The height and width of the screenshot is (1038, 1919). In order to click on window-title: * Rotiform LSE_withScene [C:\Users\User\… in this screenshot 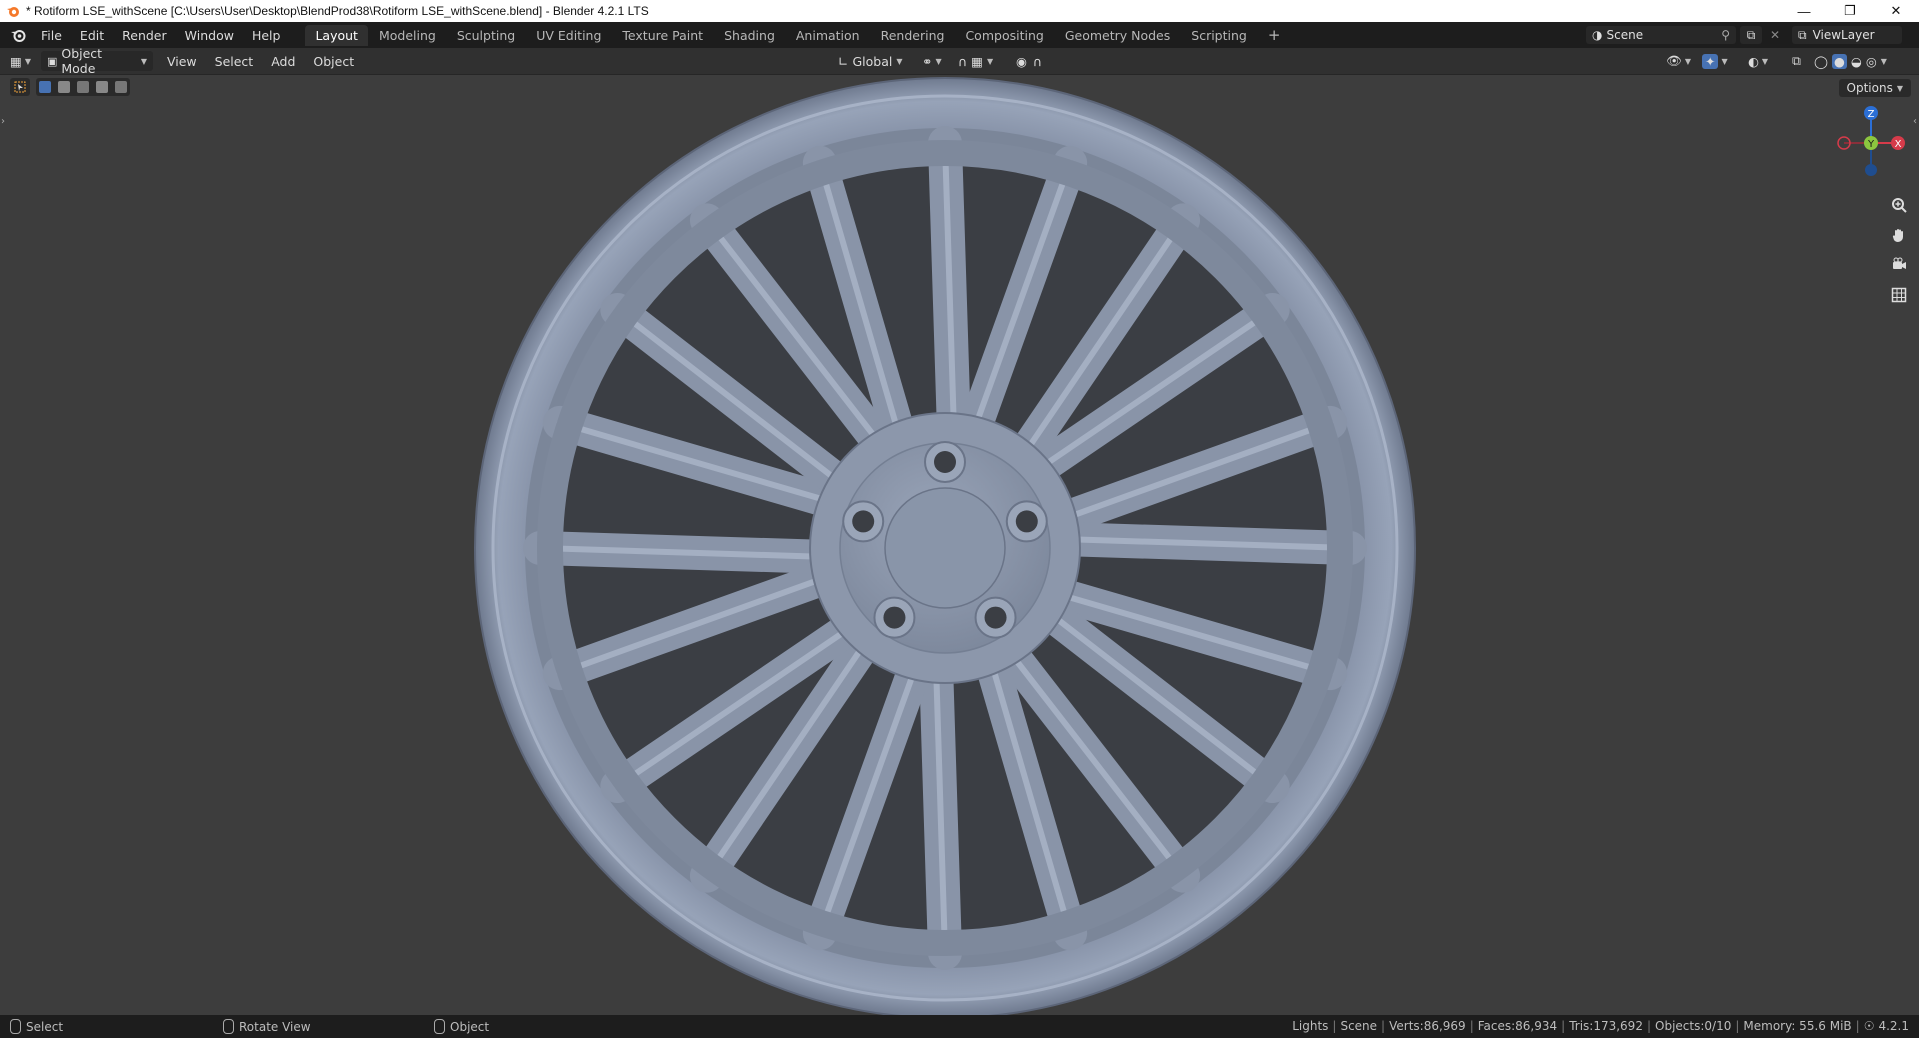, I will do `click(337, 11)`.